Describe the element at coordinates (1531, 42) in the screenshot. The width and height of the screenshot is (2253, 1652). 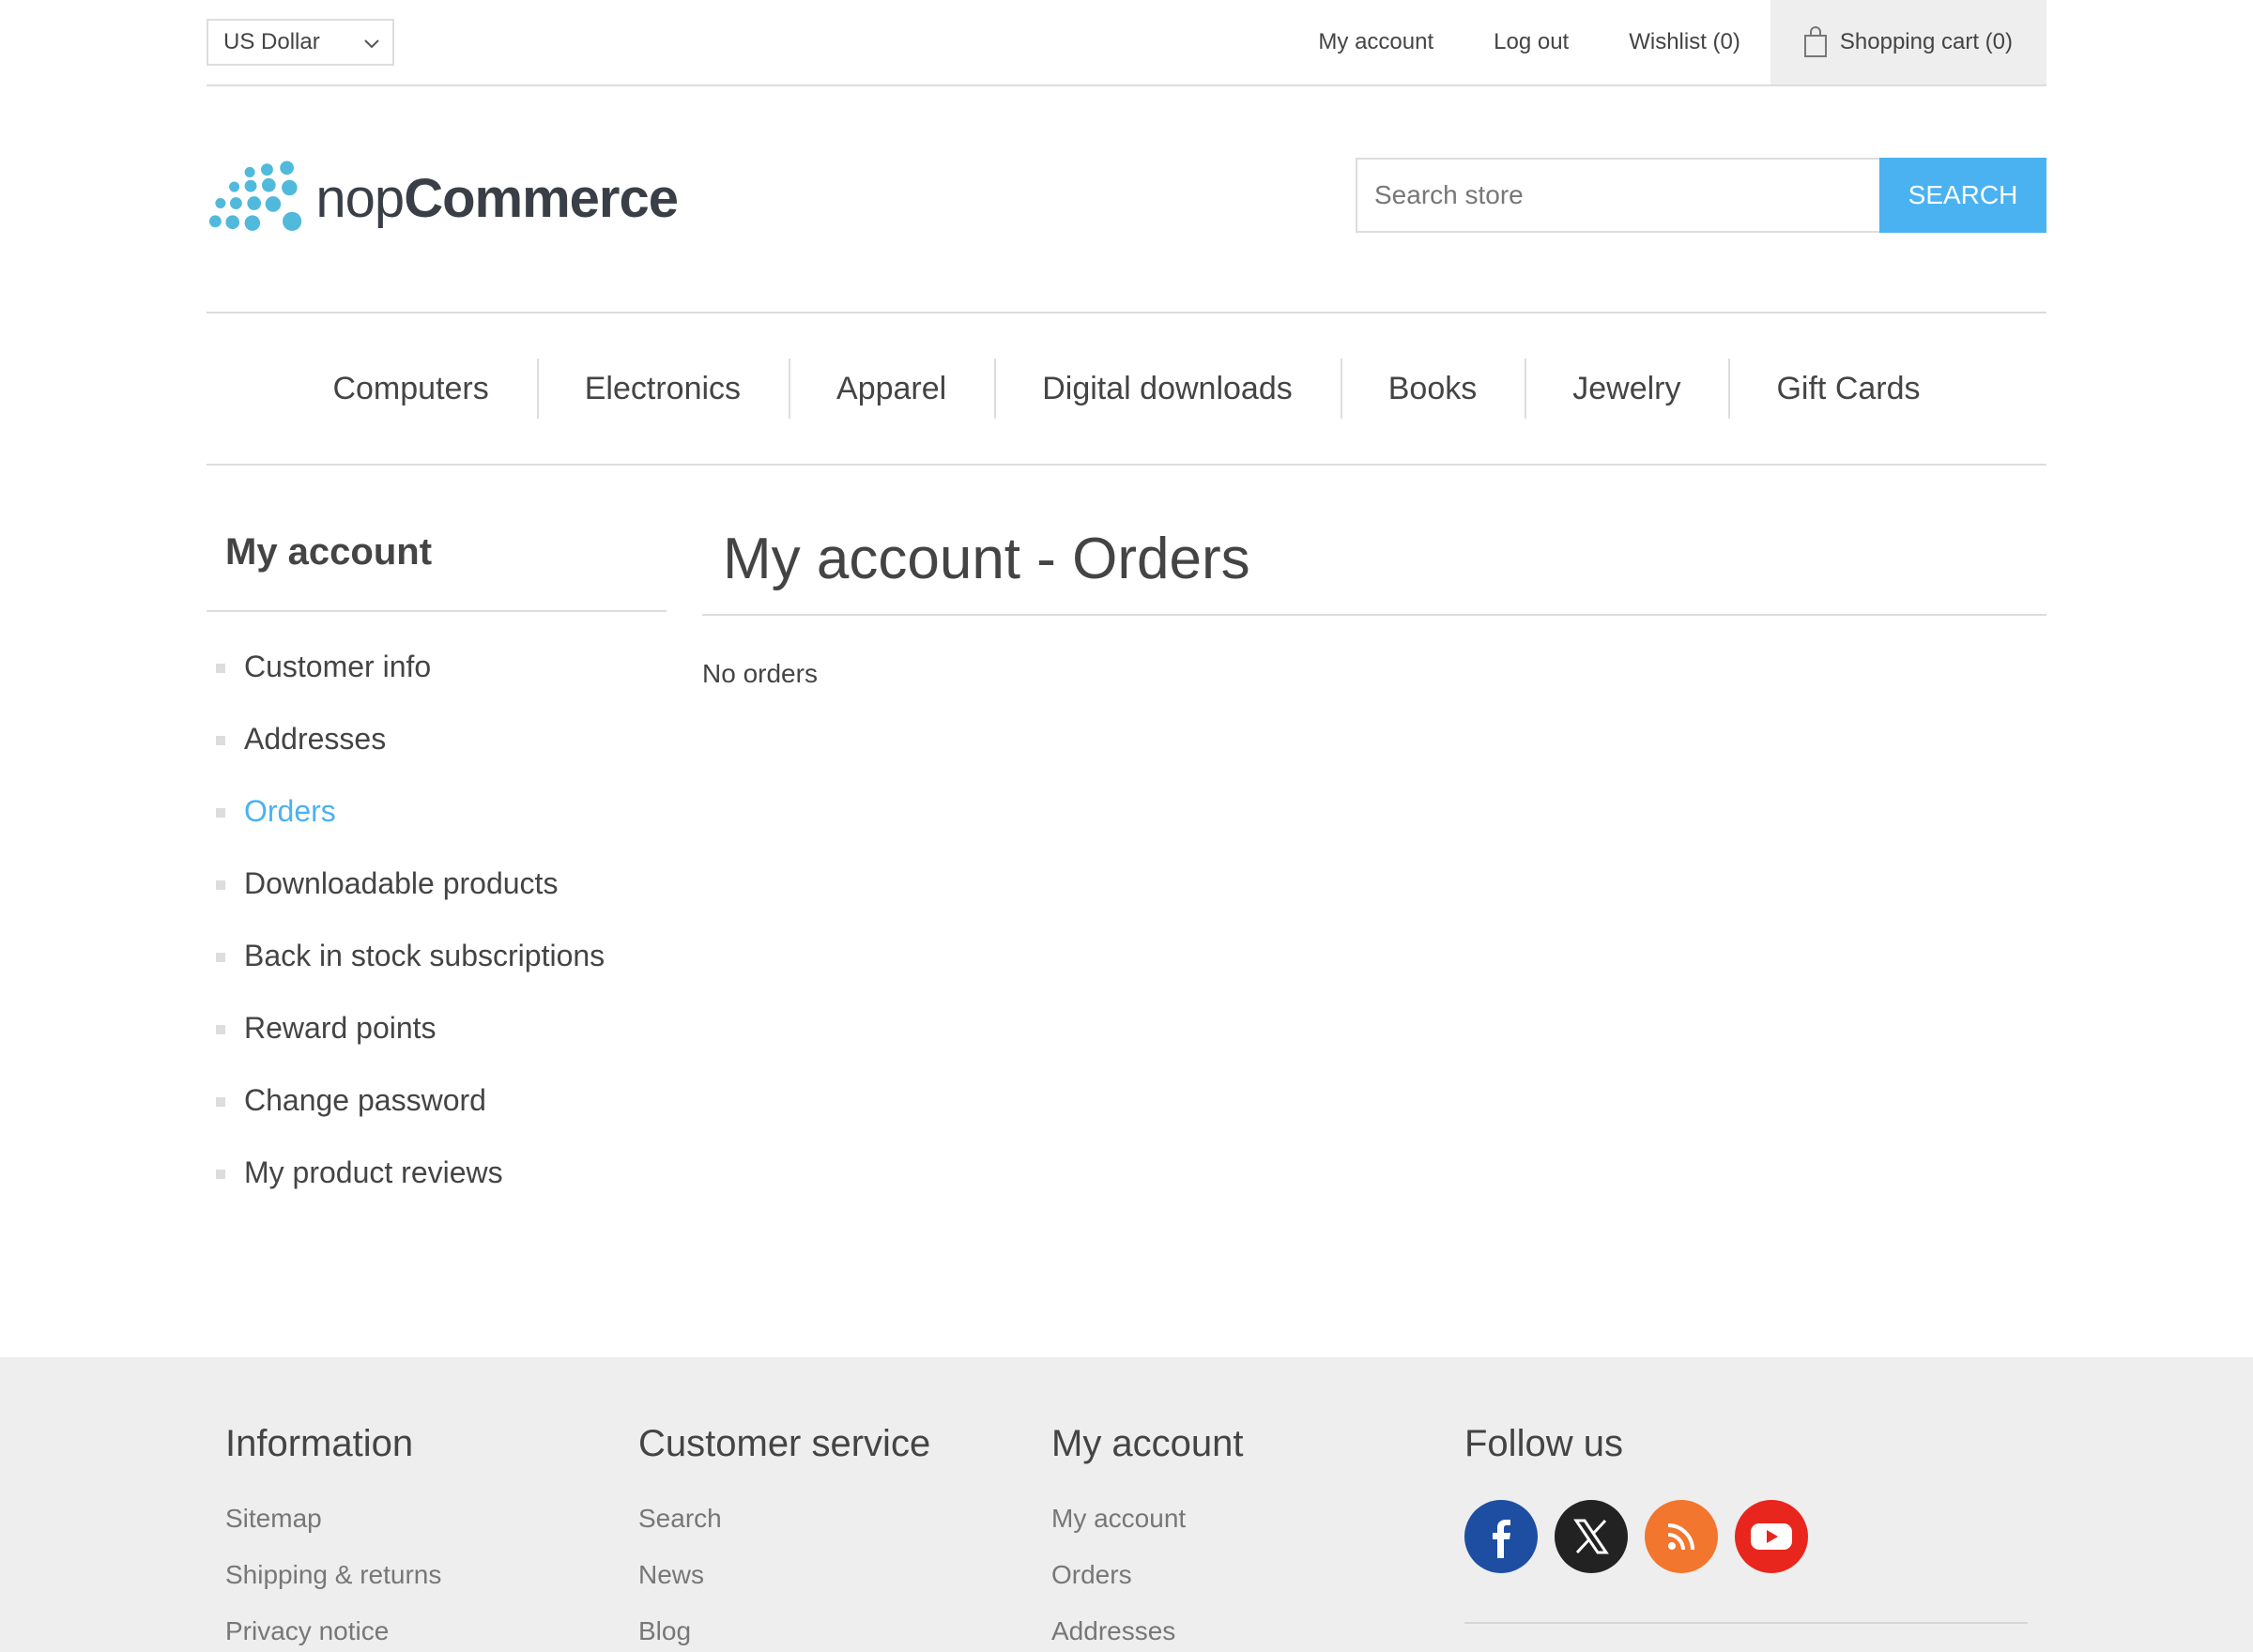
I see `logout-link: Log out` at that location.